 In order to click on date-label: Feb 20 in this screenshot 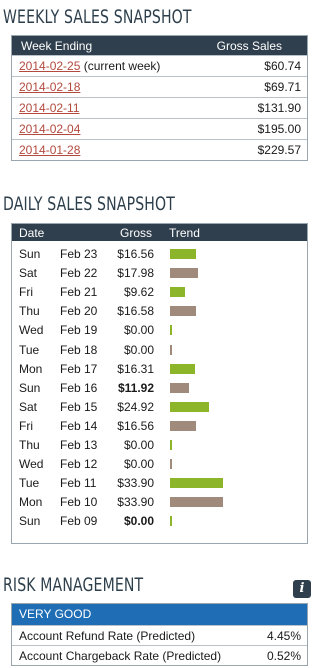, I will do `click(79, 311)`.